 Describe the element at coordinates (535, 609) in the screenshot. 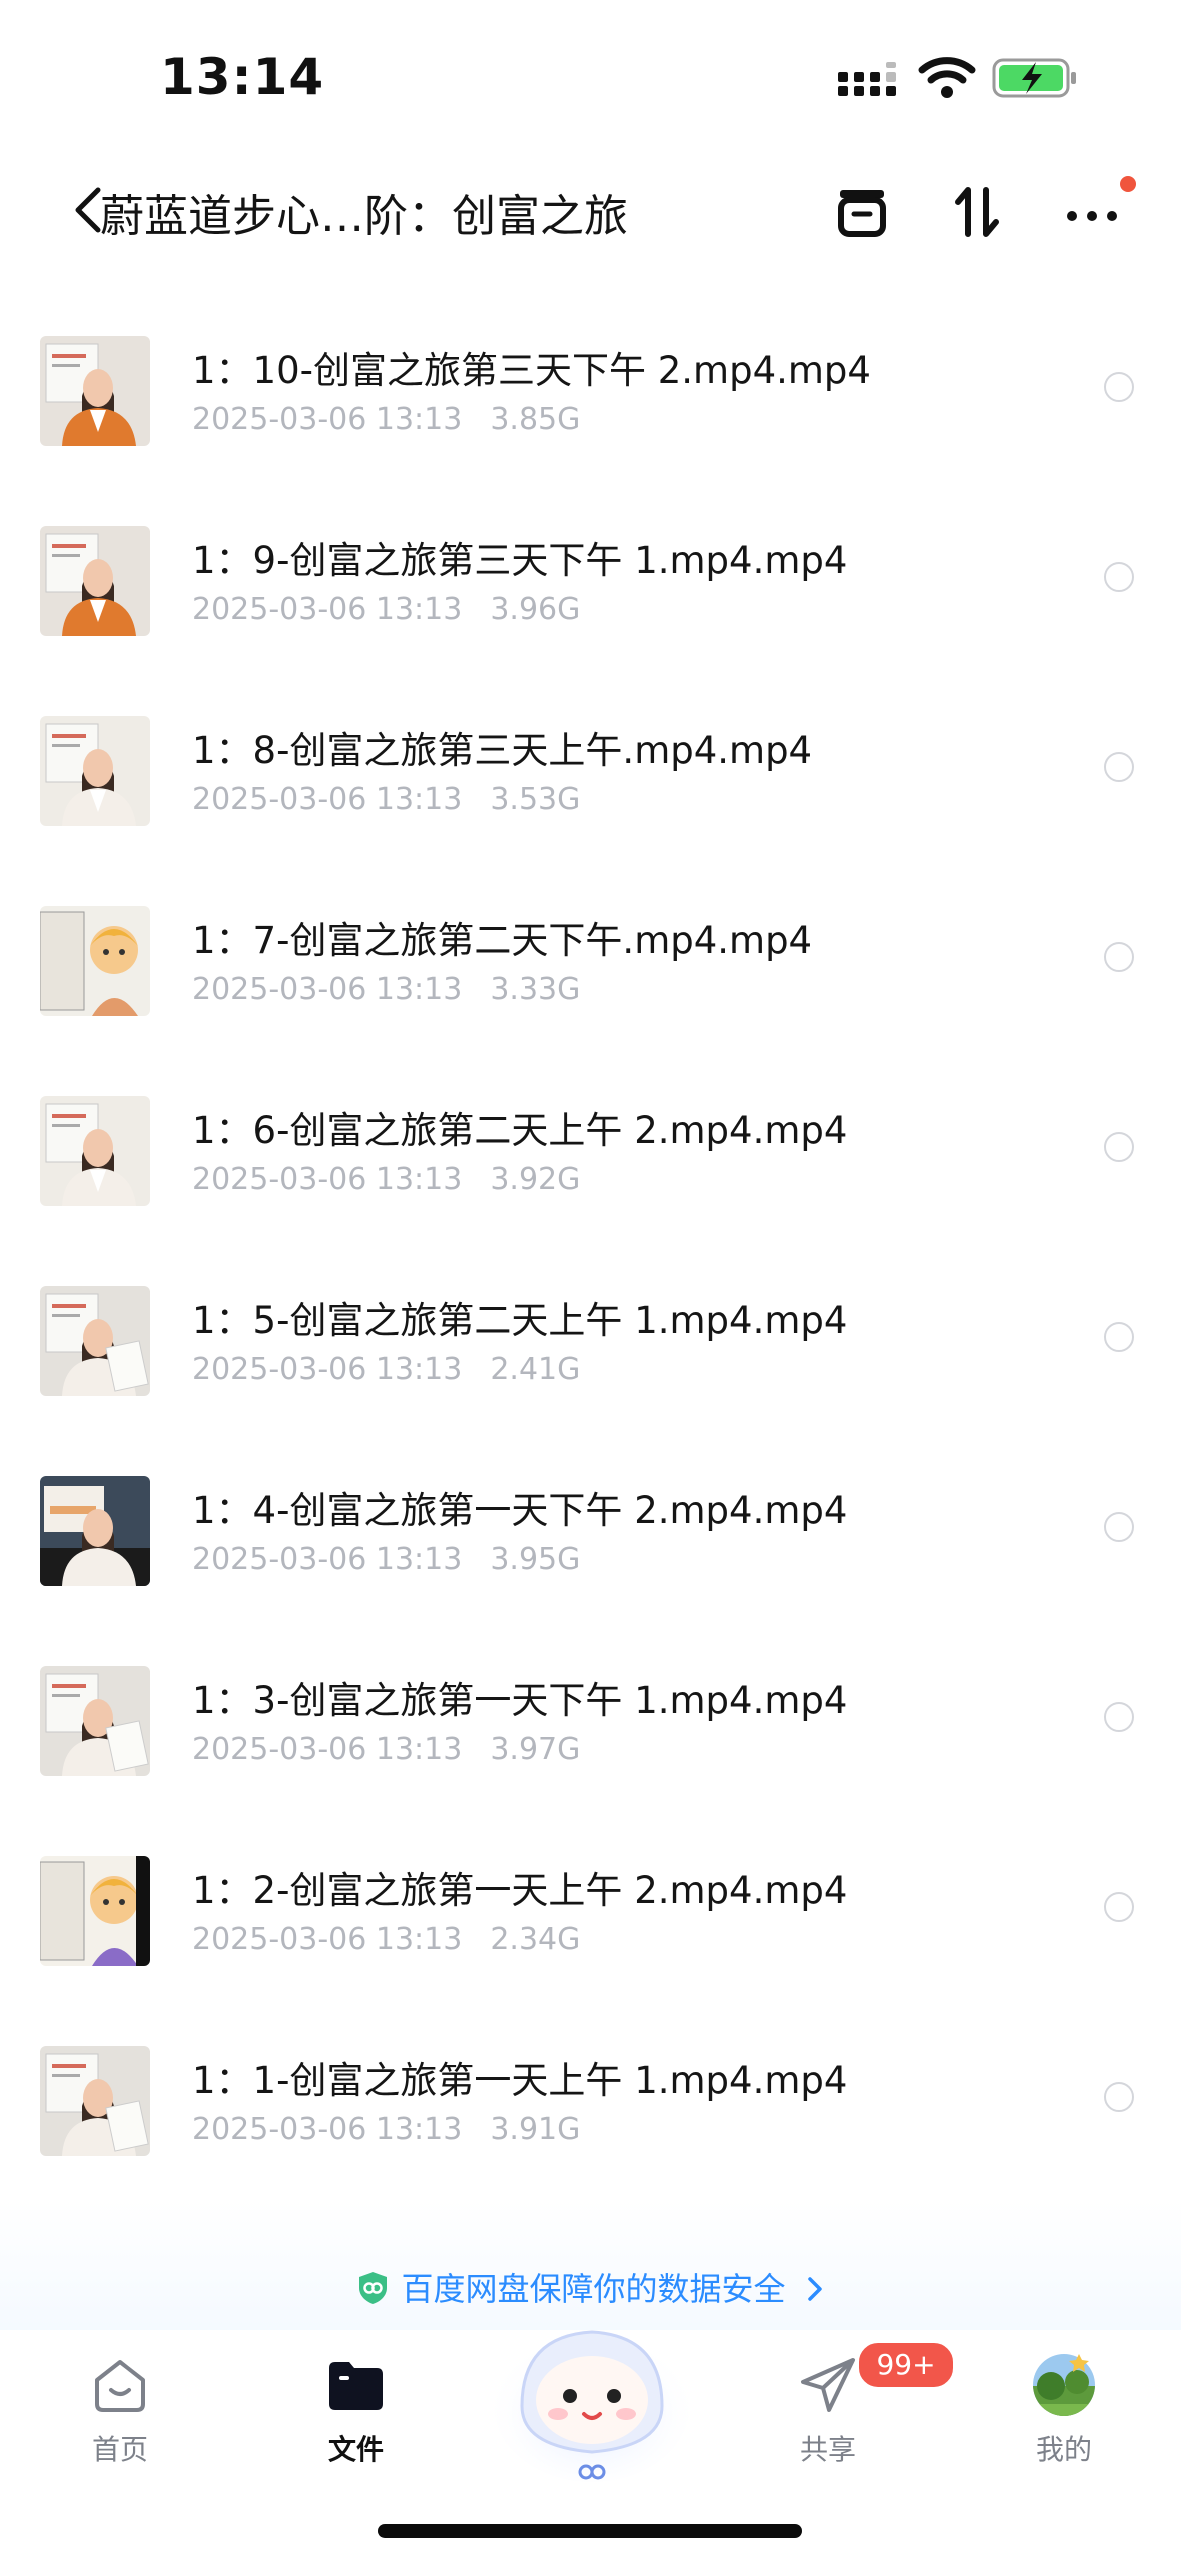

I see `file-size: 3.96G` at that location.